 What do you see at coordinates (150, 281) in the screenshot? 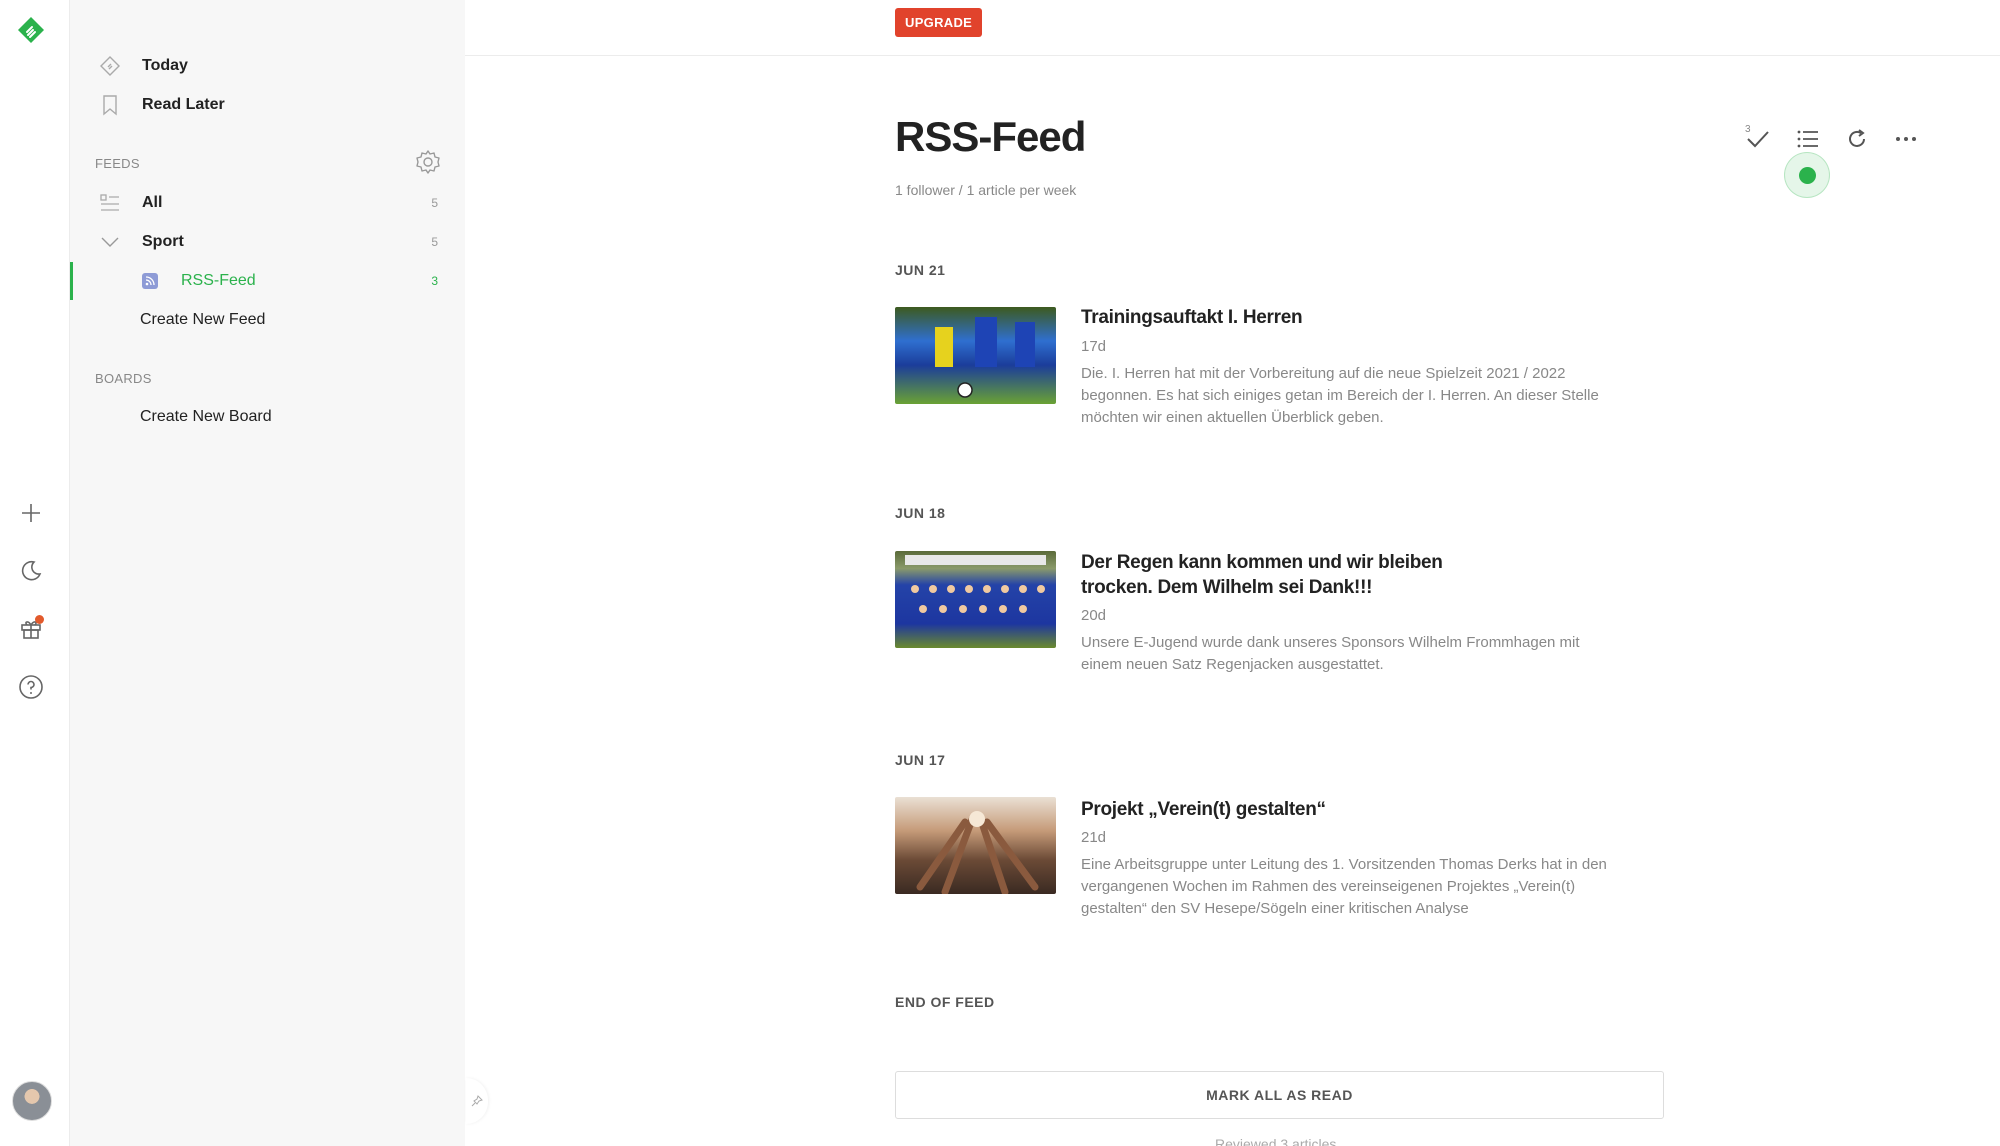
I see `rss-icon` at bounding box center [150, 281].